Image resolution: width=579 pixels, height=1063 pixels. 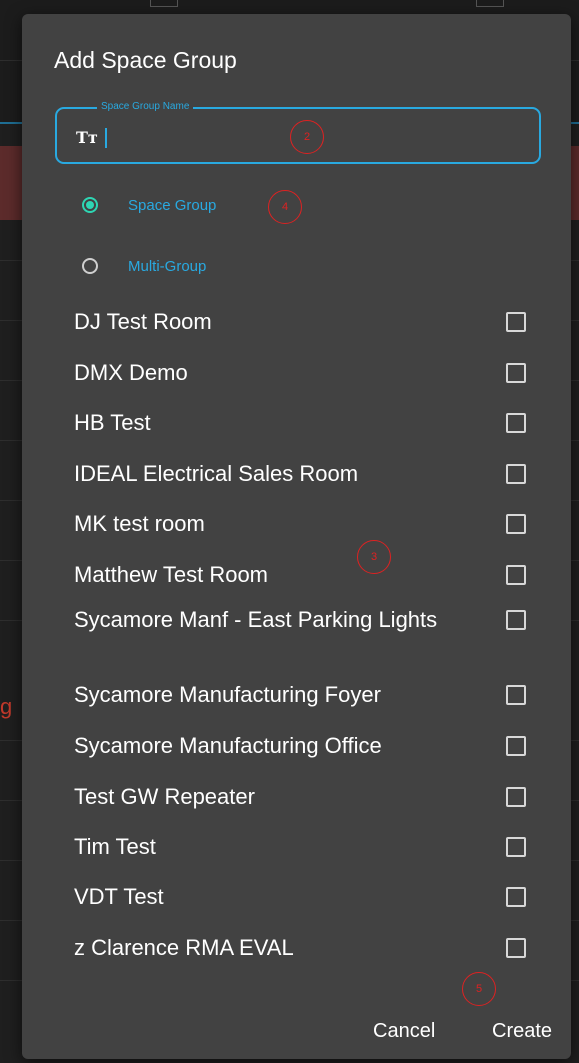 What do you see at coordinates (256, 619) in the screenshot?
I see `space-item-label: Sycamore Manf - East Parking Lights` at bounding box center [256, 619].